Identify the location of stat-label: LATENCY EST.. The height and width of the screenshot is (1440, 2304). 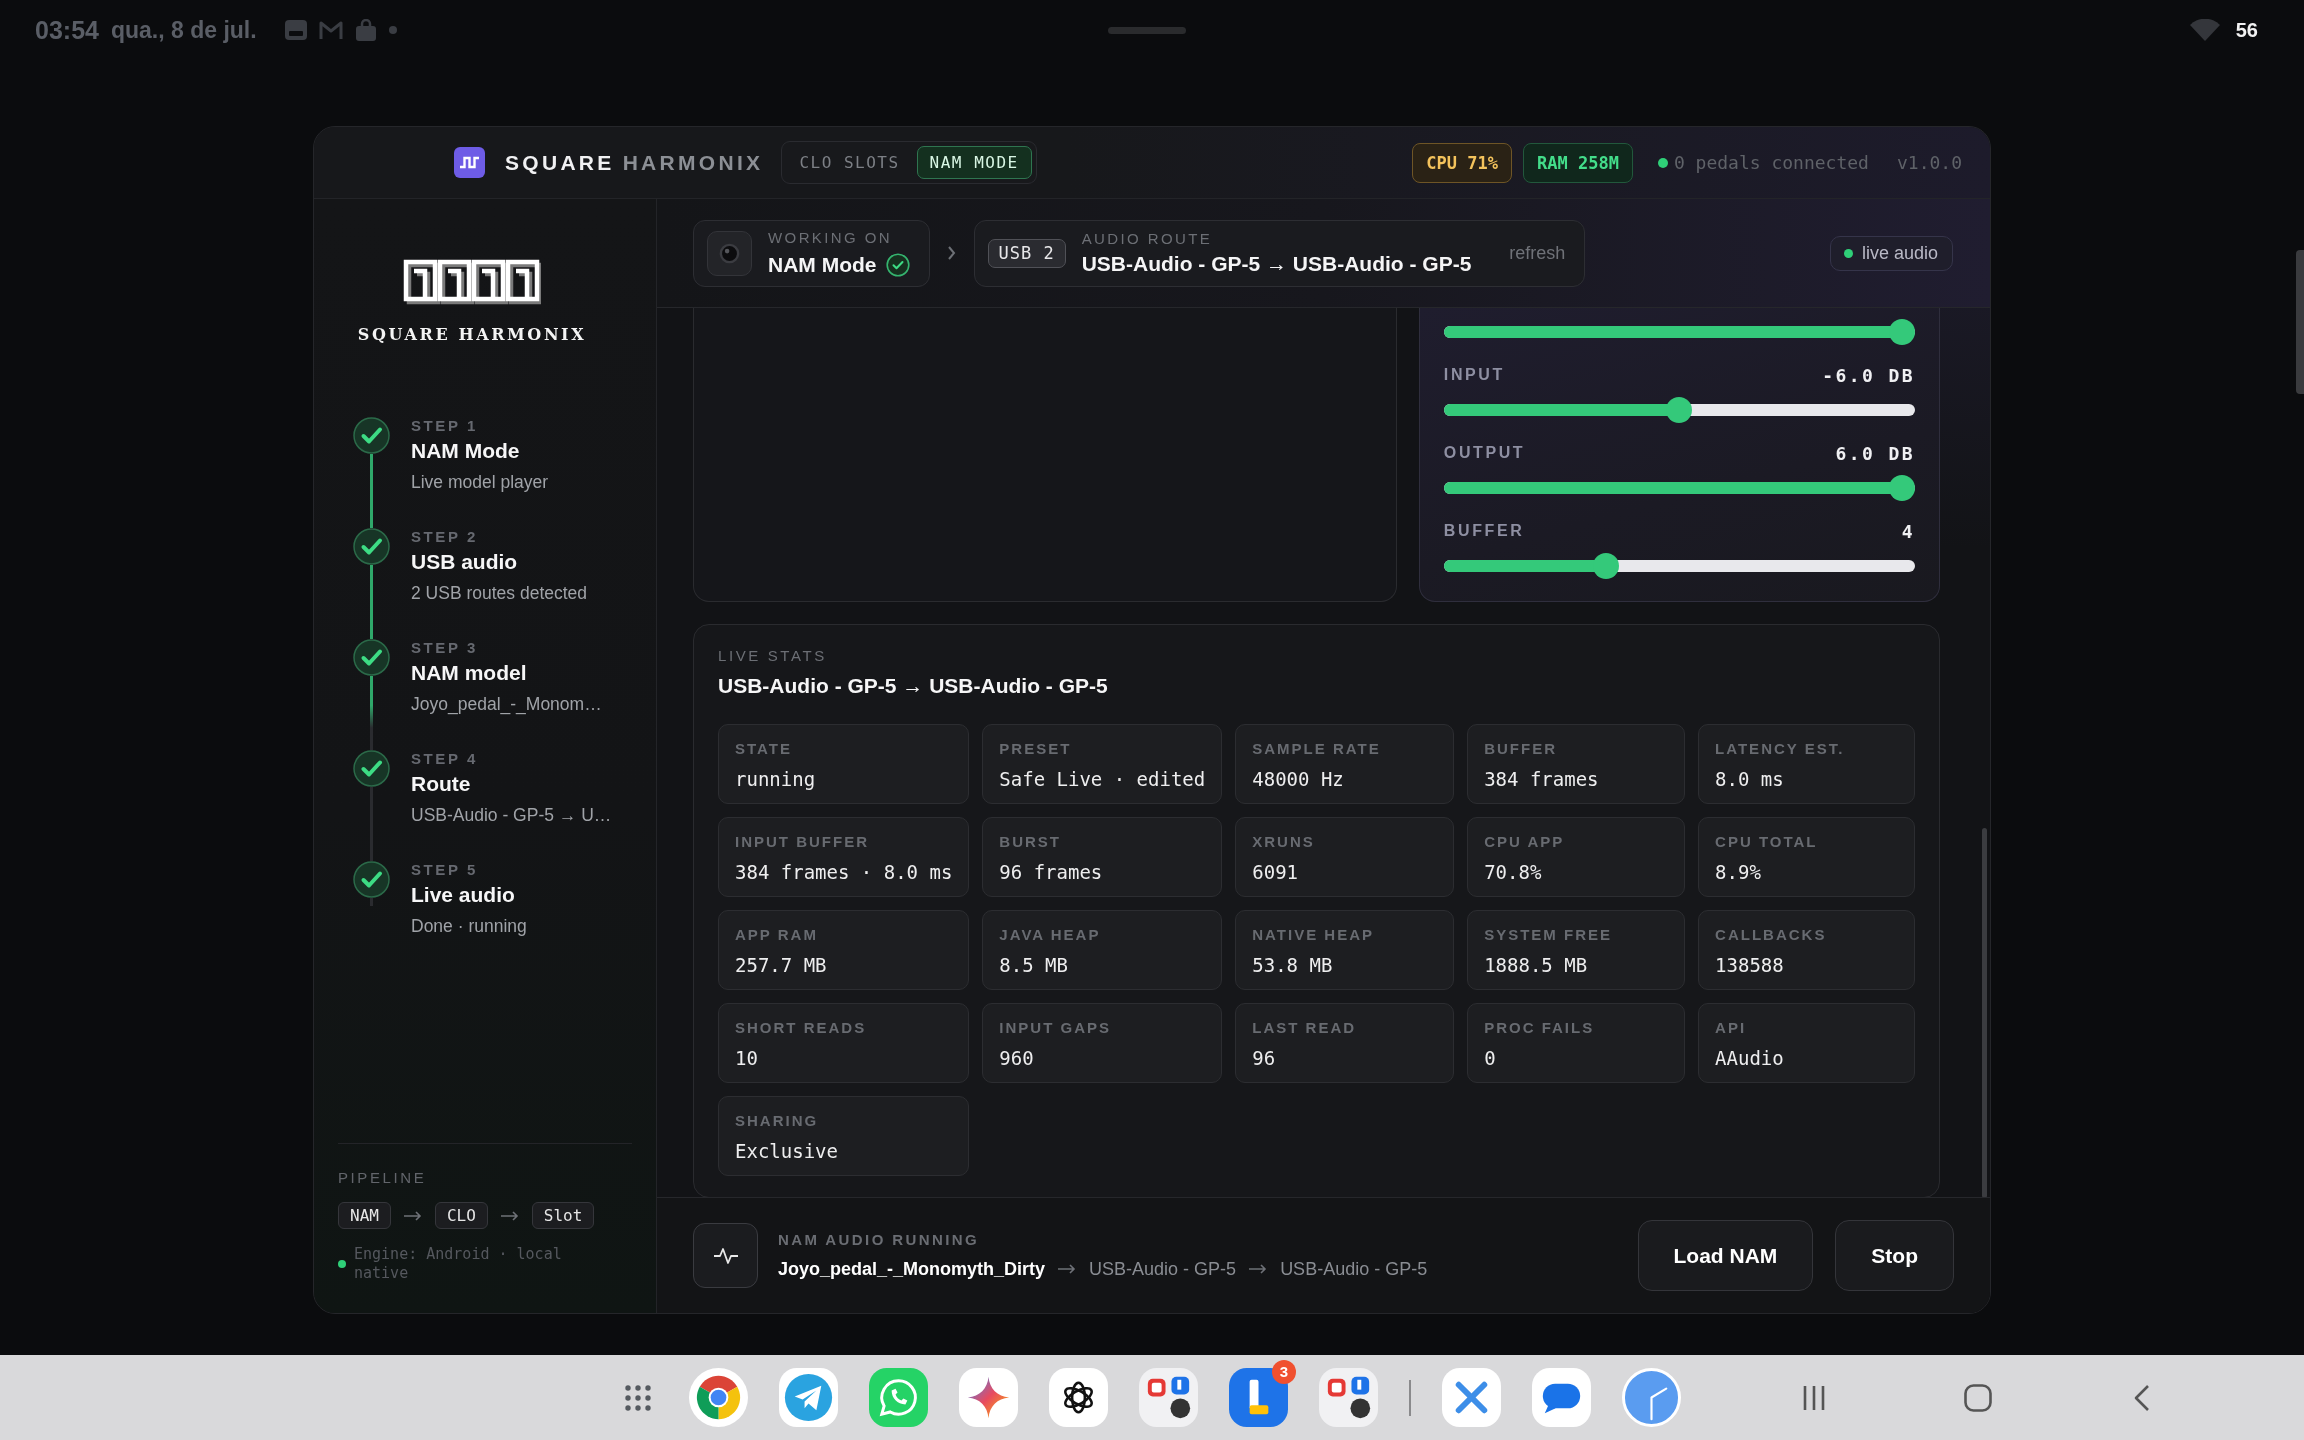
(1780, 749).